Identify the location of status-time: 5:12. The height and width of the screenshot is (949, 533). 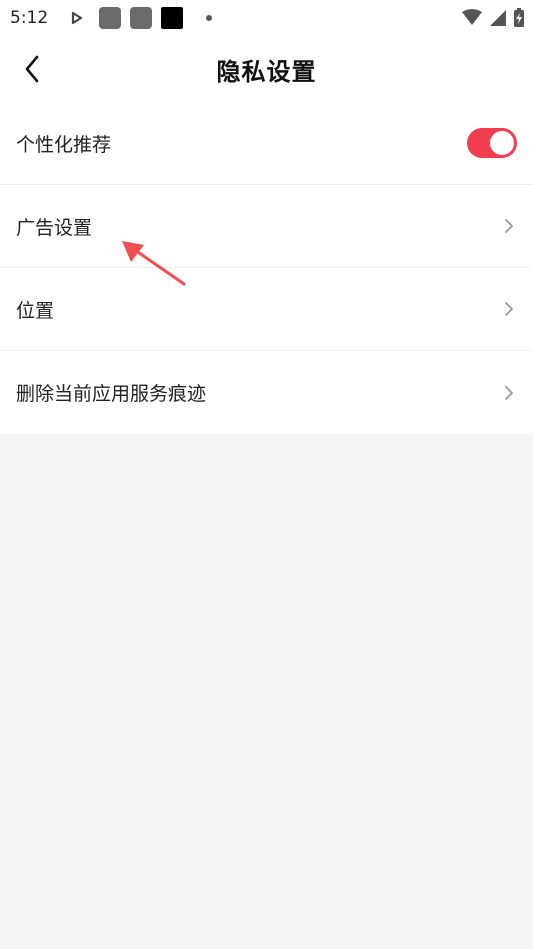
(29, 18).